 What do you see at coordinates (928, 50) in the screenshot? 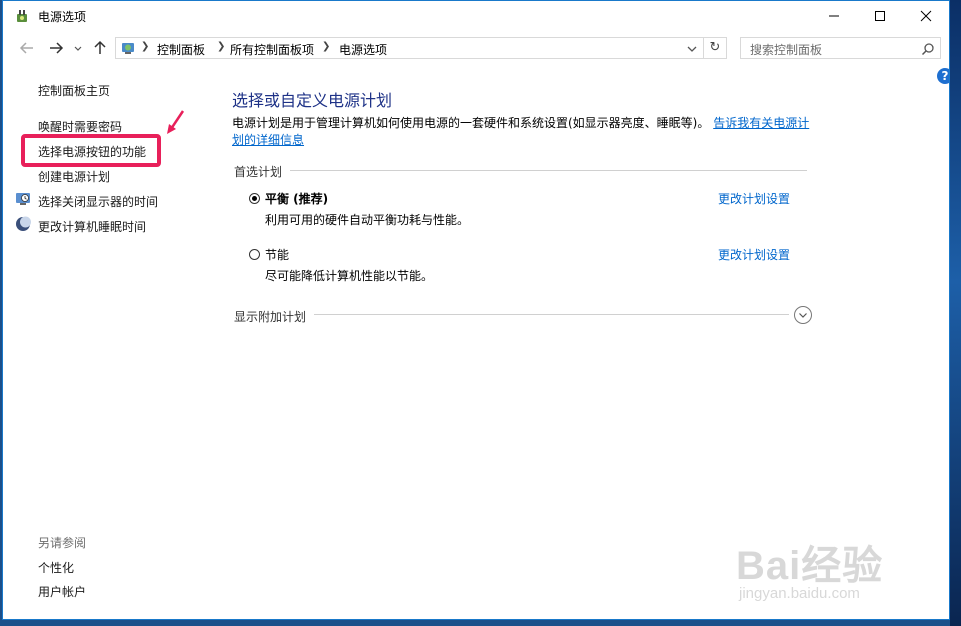
I see `search-icon` at bounding box center [928, 50].